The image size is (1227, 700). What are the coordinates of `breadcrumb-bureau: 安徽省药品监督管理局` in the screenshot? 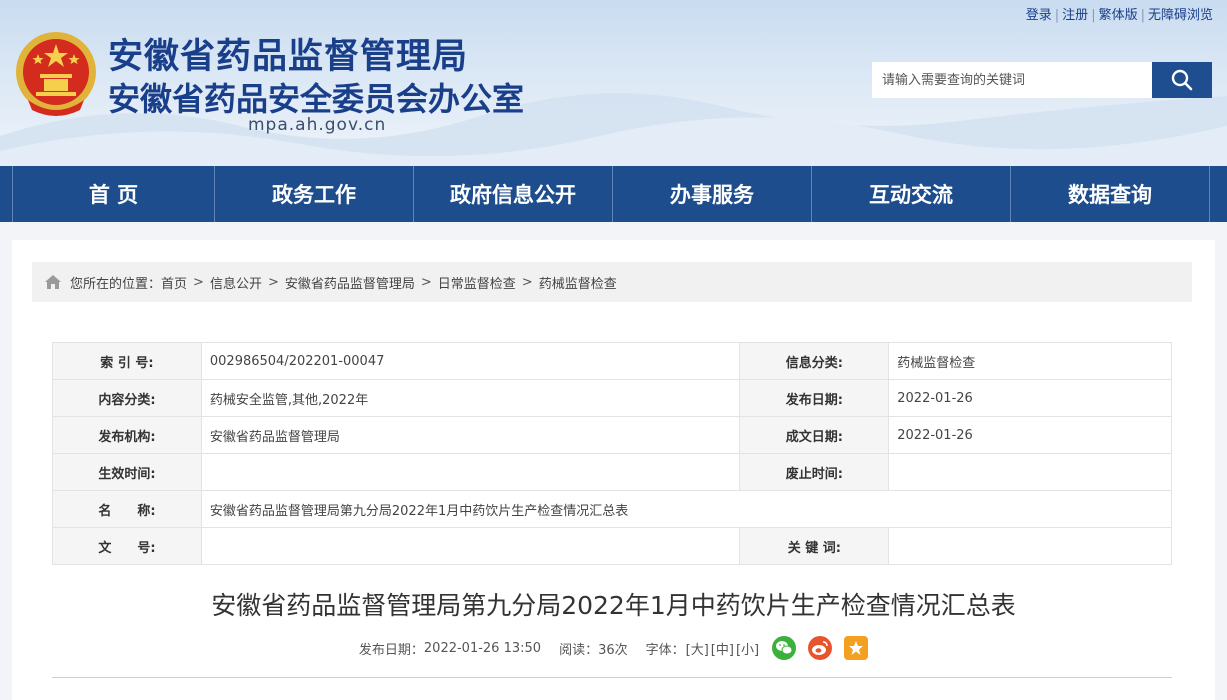 It's located at (350, 282).